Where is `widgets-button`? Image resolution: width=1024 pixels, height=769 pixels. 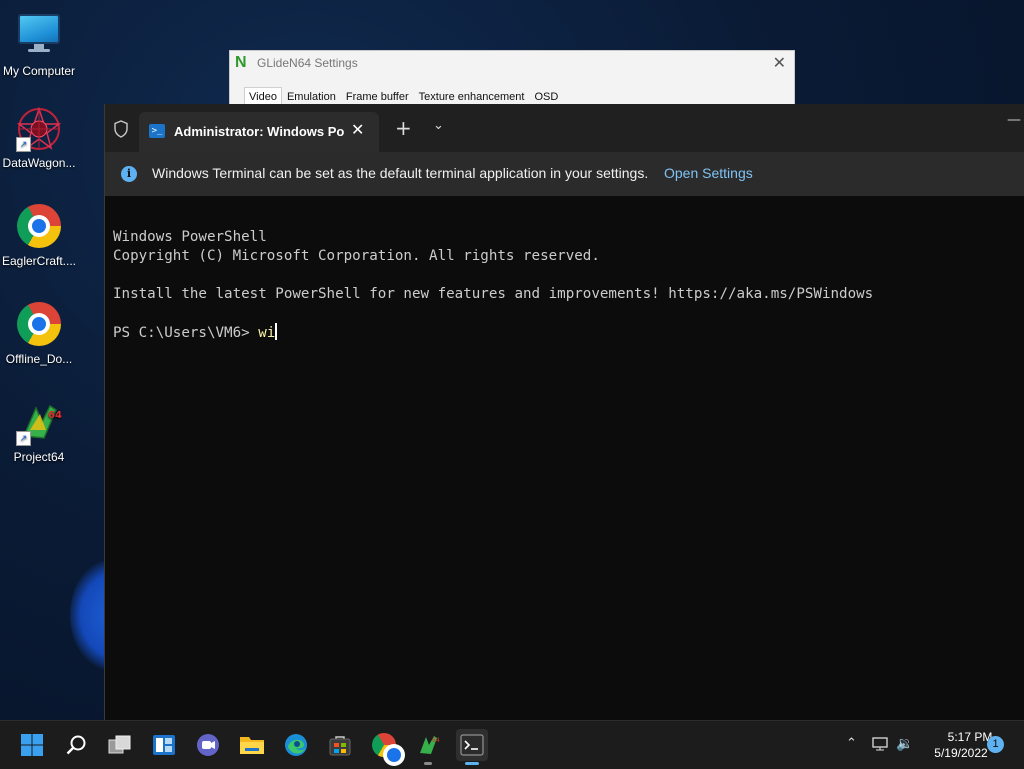
widgets-button is located at coordinates (164, 745).